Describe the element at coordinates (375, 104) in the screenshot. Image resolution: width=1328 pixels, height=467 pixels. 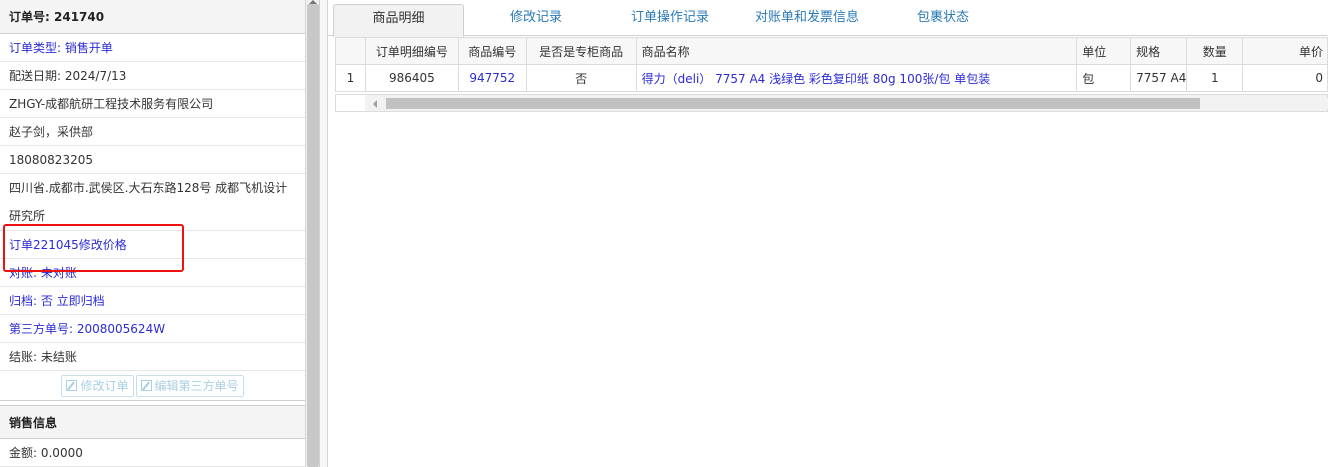
I see `scroll-left-icon` at that location.